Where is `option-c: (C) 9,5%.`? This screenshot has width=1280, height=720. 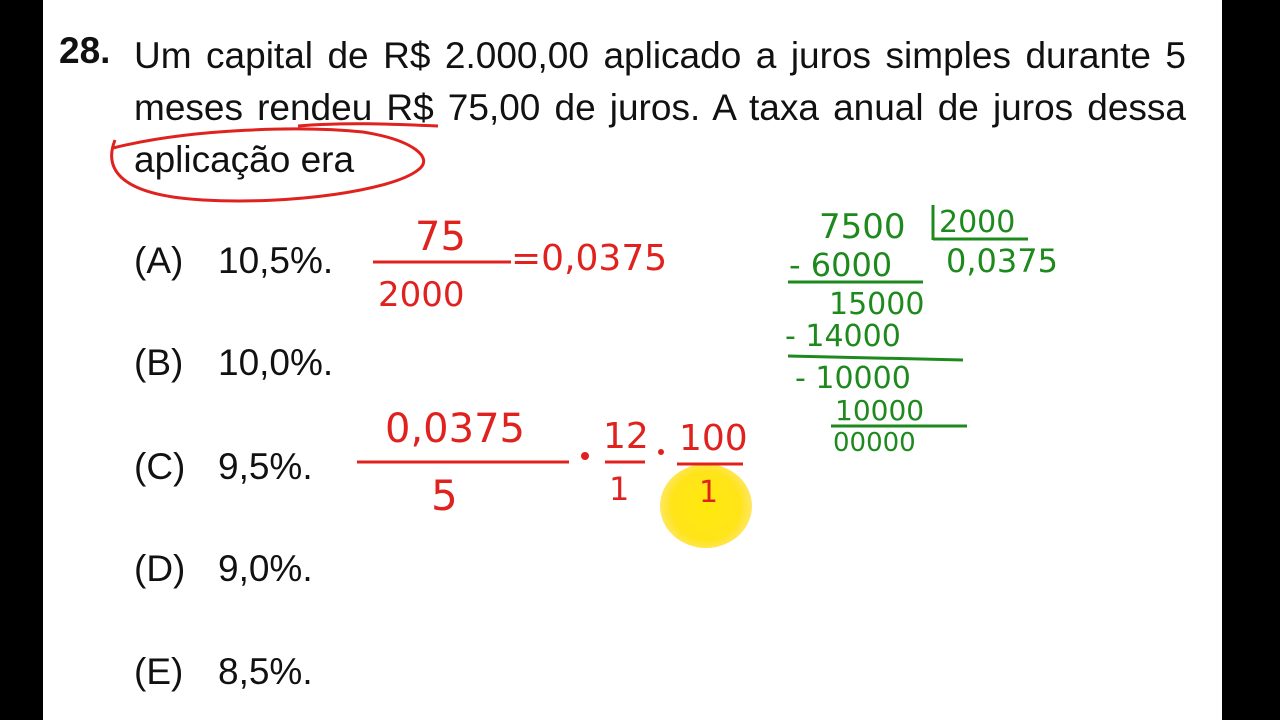 option-c: (C) 9,5%. is located at coordinates (223, 467).